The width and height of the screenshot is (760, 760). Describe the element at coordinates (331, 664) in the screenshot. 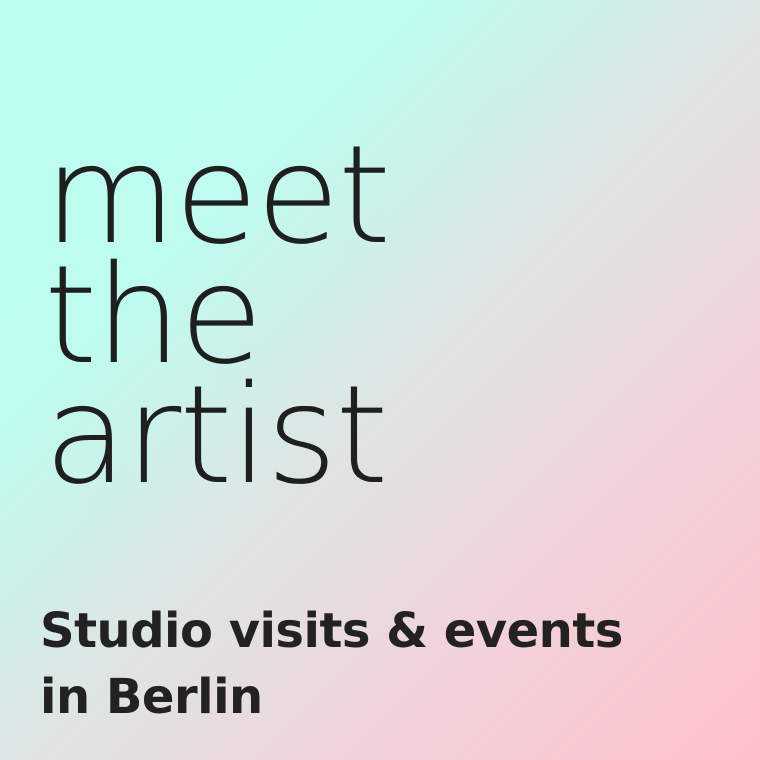

I see `subtitle: Studio visits & events in Berlin` at that location.